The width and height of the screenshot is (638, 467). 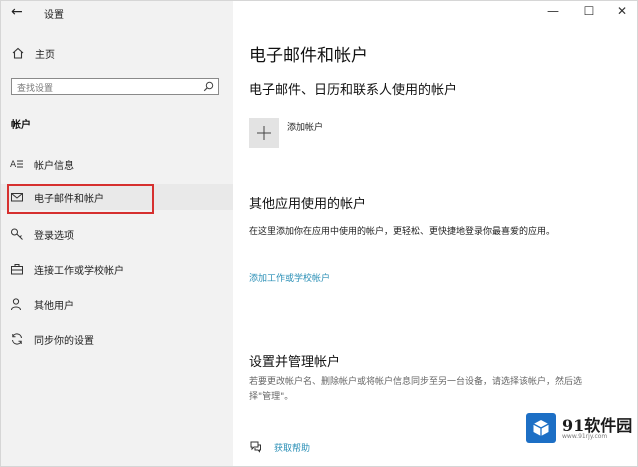 I want to click on sidebar-item-other-users: 其他用户, so click(x=117, y=304).